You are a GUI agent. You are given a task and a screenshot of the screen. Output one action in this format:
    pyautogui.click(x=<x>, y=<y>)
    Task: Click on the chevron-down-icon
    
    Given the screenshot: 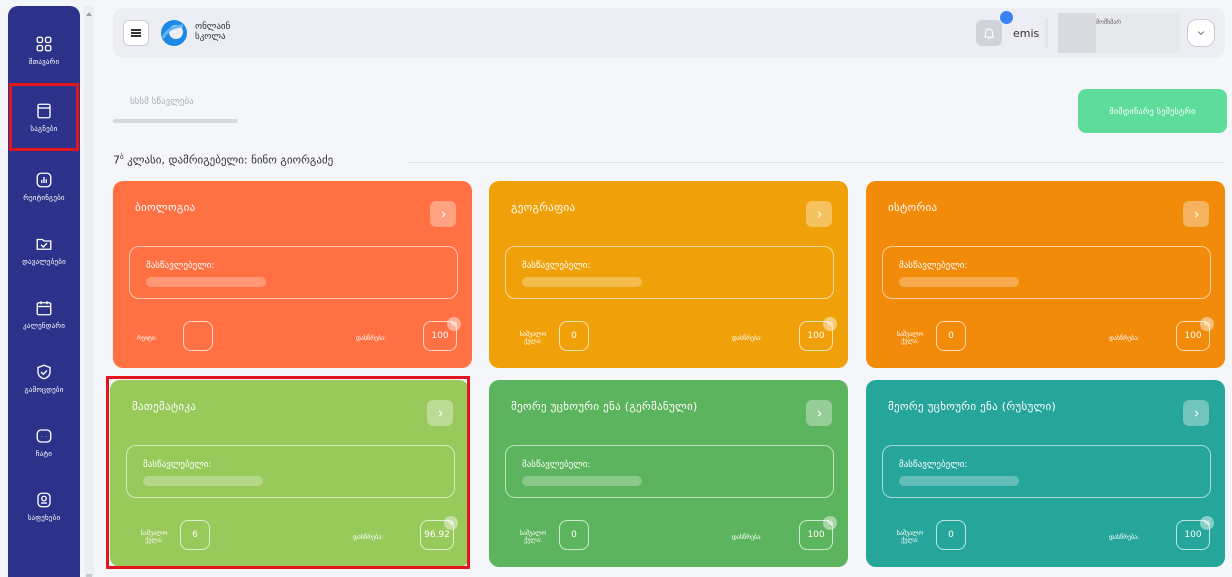 What is the action you would take?
    pyautogui.click(x=1201, y=33)
    